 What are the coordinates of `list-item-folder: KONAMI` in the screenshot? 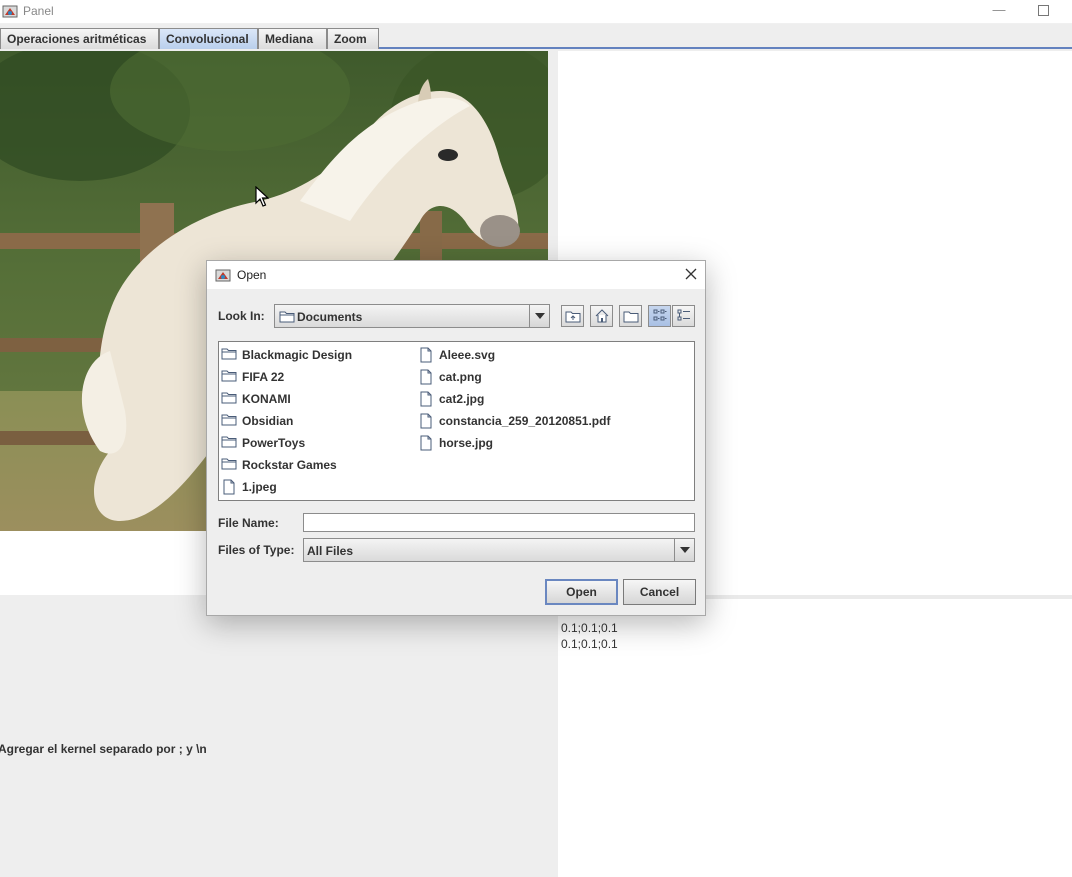 It's located at (316, 398).